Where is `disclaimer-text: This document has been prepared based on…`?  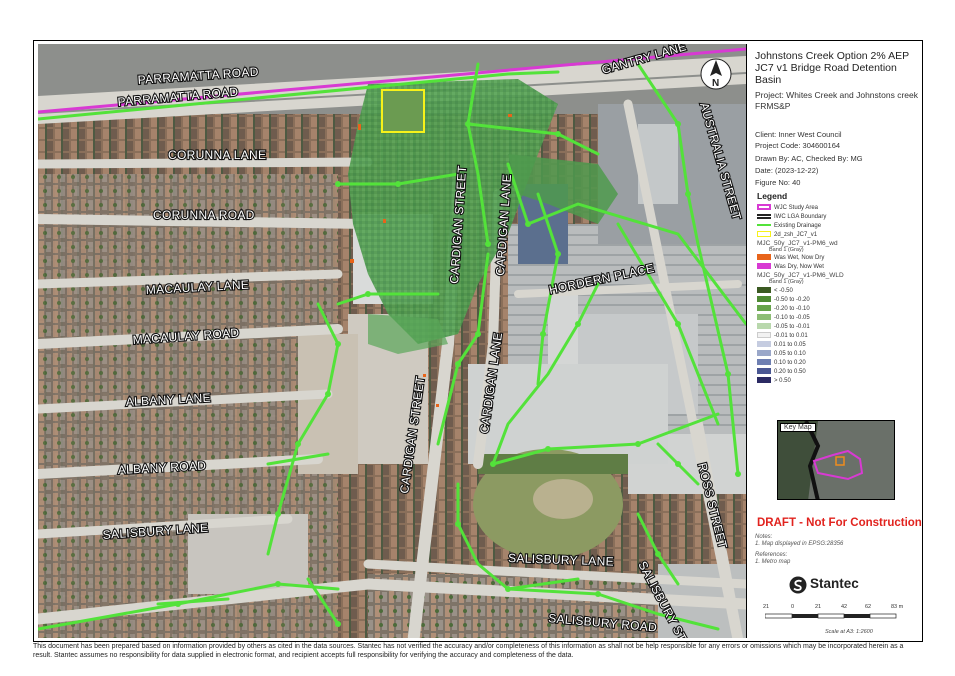 disclaimer-text: This document has been prepared based on… is located at coordinates (468, 651).